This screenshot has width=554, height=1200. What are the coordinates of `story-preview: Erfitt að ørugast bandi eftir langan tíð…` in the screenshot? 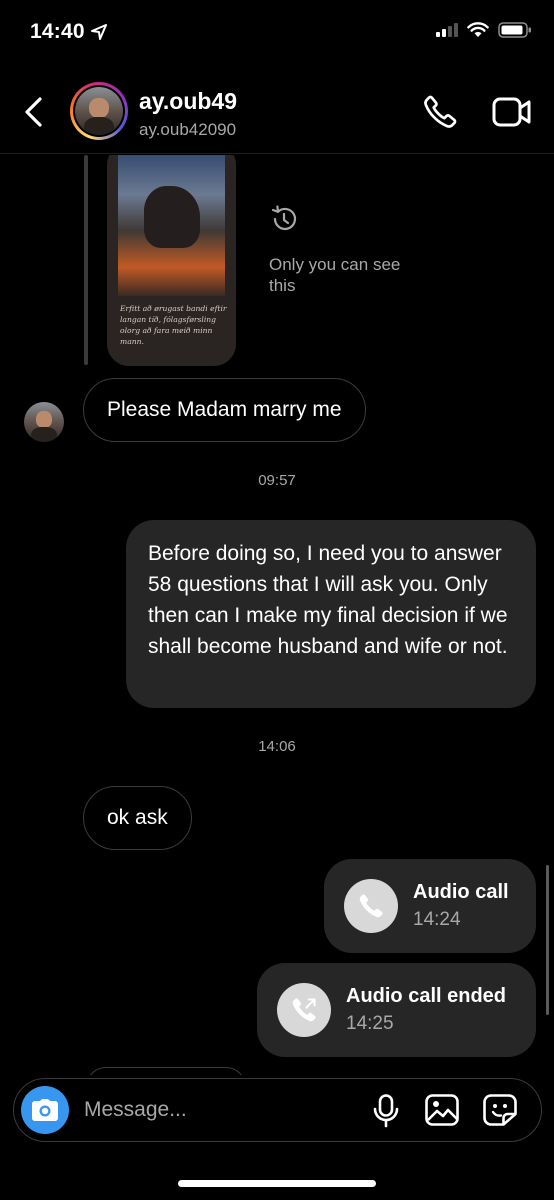 It's located at (171, 260).